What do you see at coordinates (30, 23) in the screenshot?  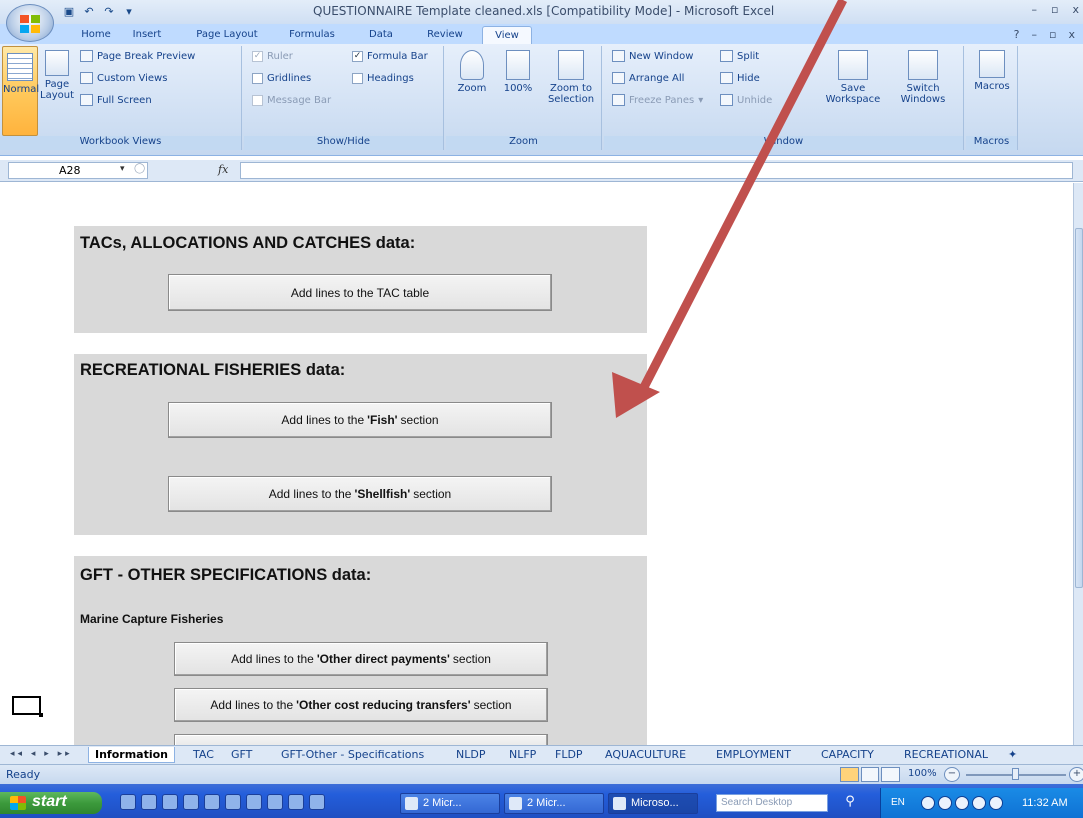 I see `office-button` at bounding box center [30, 23].